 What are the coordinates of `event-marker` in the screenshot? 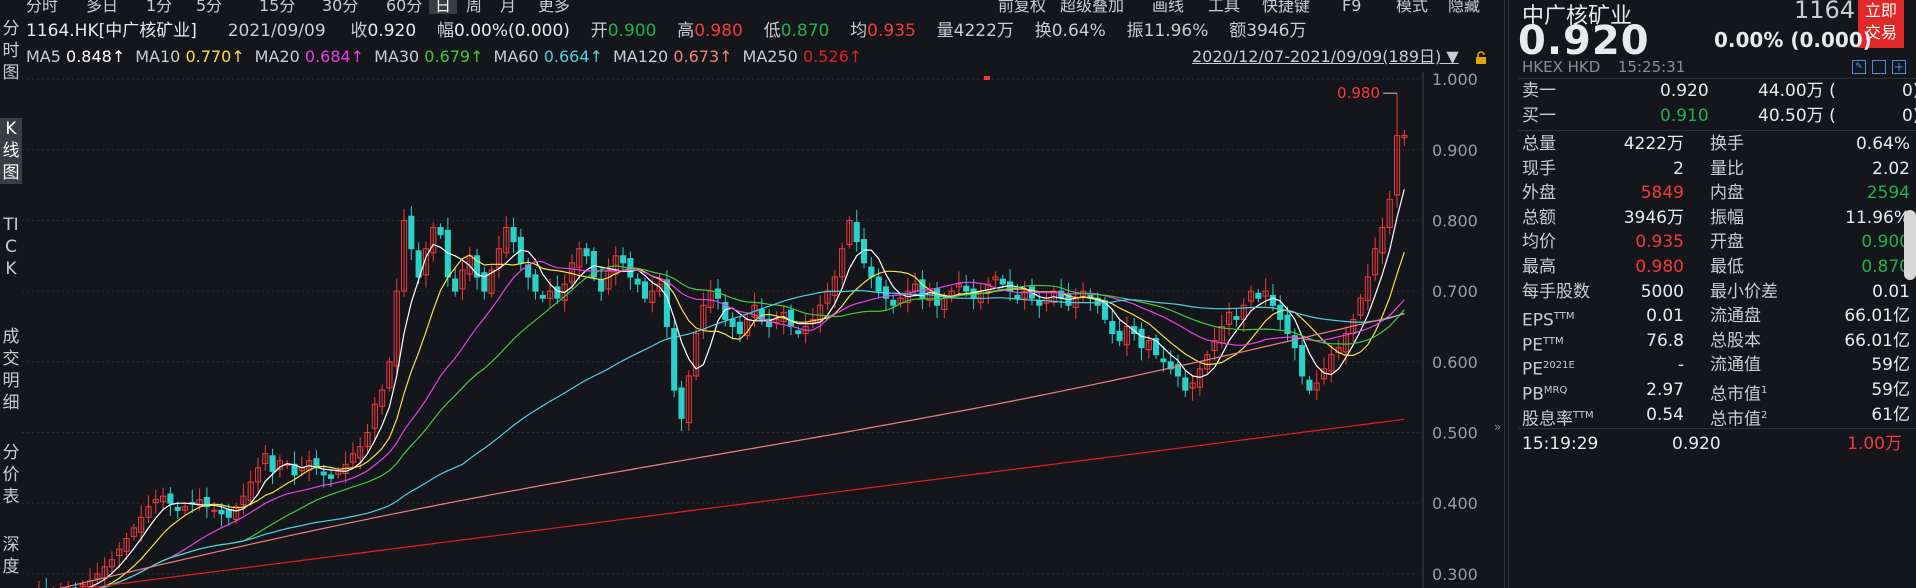 It's located at (987, 78).